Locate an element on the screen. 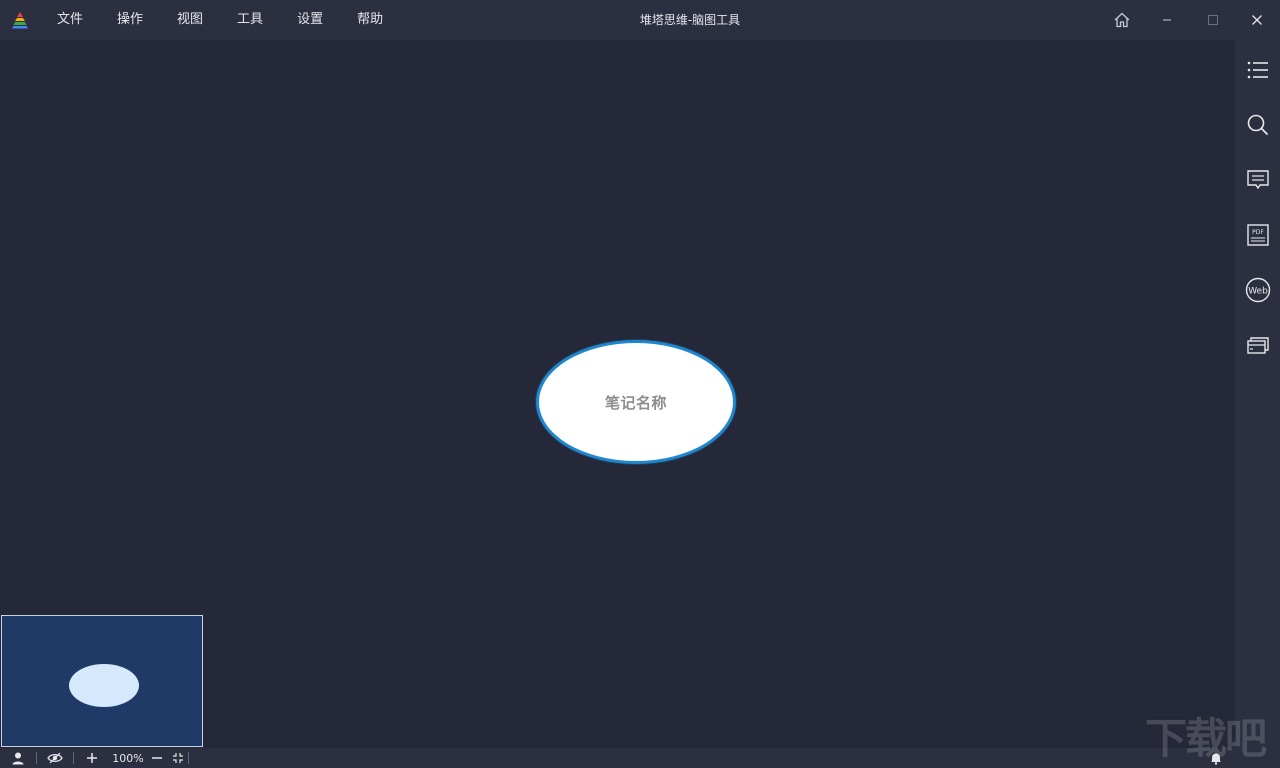 The image size is (1280, 768). maximize-icon is located at coordinates (1213, 20).